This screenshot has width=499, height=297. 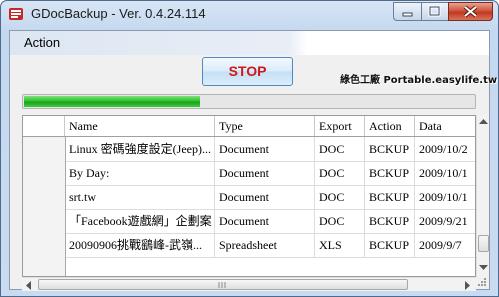 I want to click on minimize-button, so click(x=407, y=11).